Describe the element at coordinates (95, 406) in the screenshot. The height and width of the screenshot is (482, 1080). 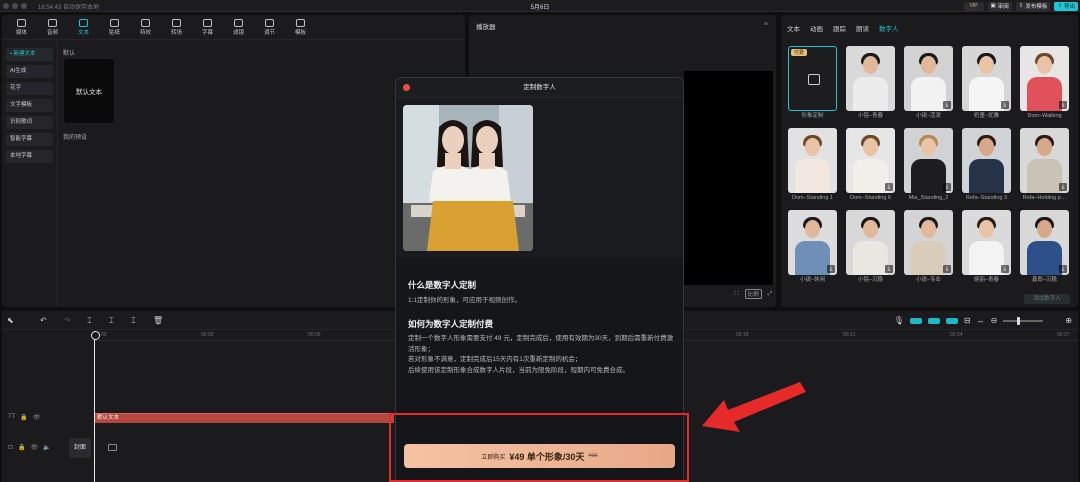
I see `playhead` at that location.